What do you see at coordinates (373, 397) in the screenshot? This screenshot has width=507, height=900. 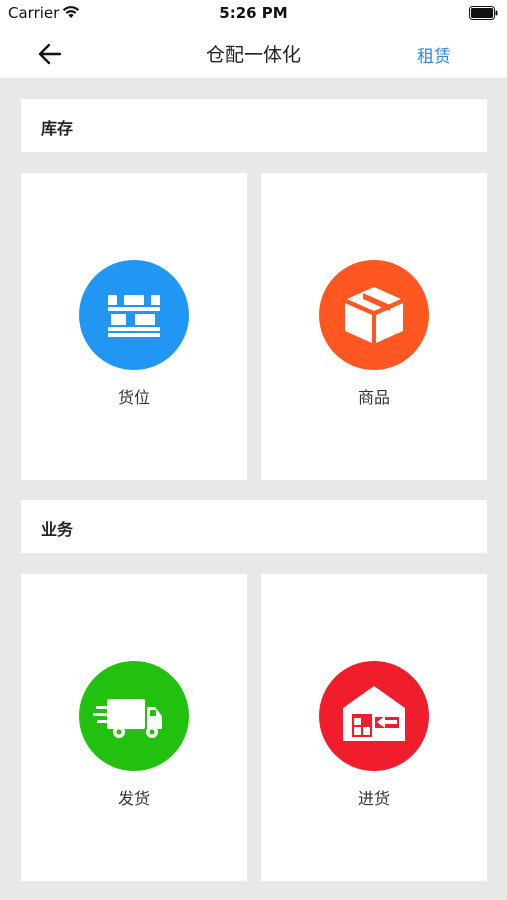 I see `tile-label: 商品` at bounding box center [373, 397].